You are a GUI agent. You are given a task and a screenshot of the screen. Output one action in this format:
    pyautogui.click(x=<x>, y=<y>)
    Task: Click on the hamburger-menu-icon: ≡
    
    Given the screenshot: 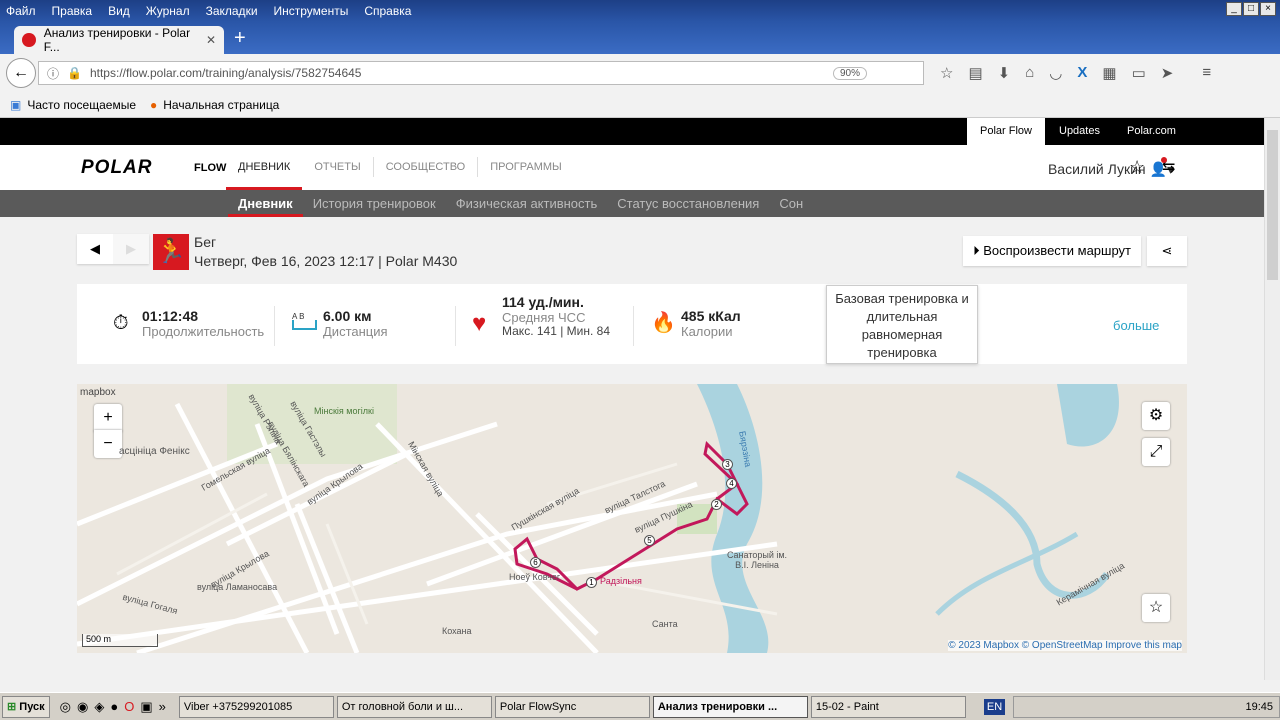 What is the action you would take?
    pyautogui.click(x=1206, y=73)
    